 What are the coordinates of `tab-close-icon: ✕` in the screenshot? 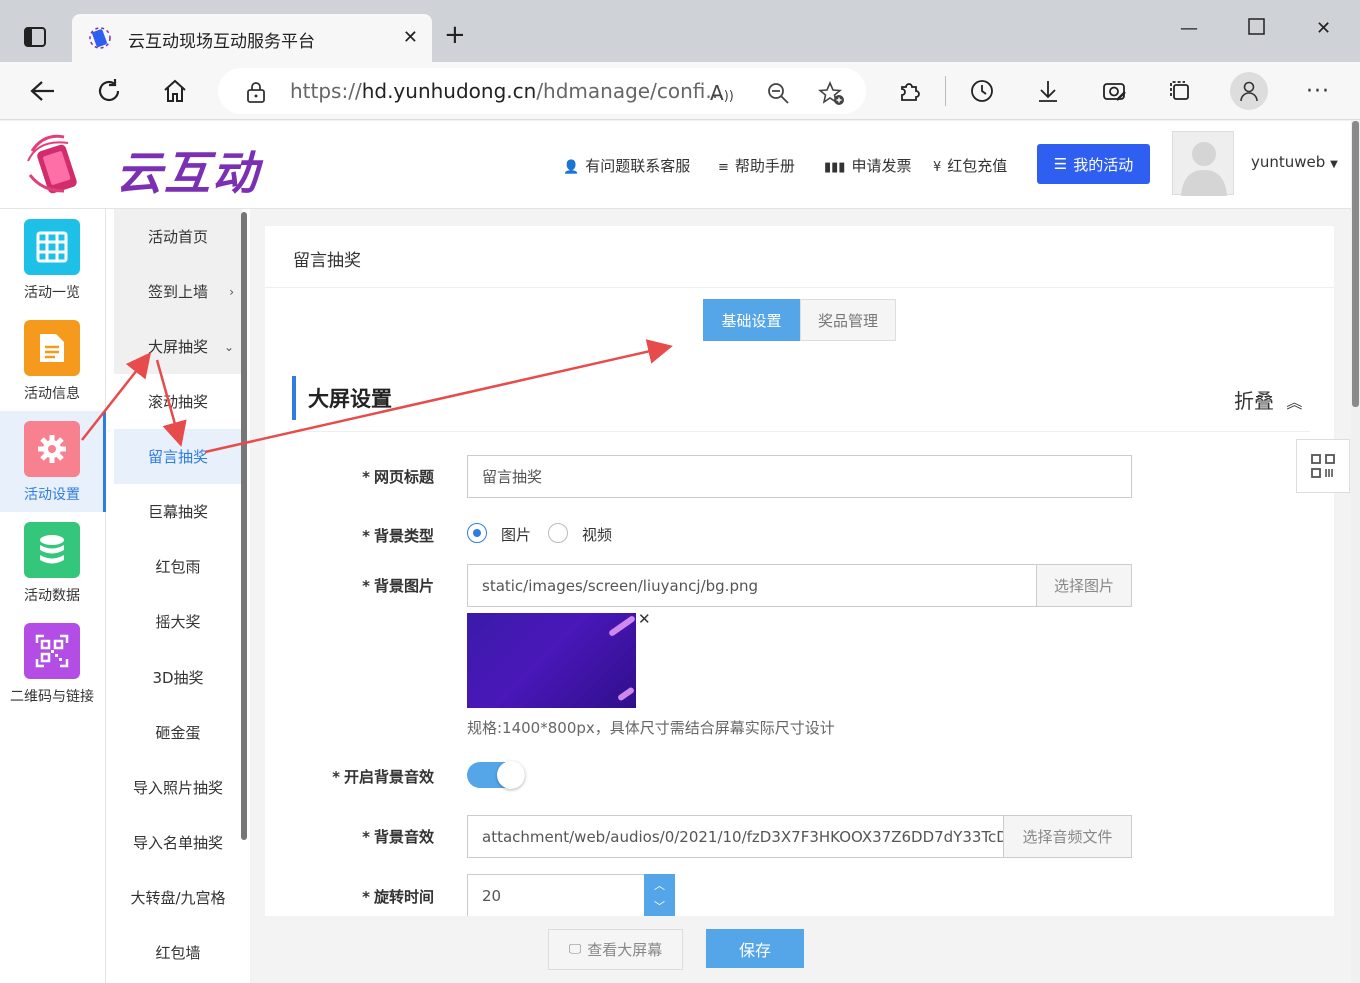 It's located at (410, 37).